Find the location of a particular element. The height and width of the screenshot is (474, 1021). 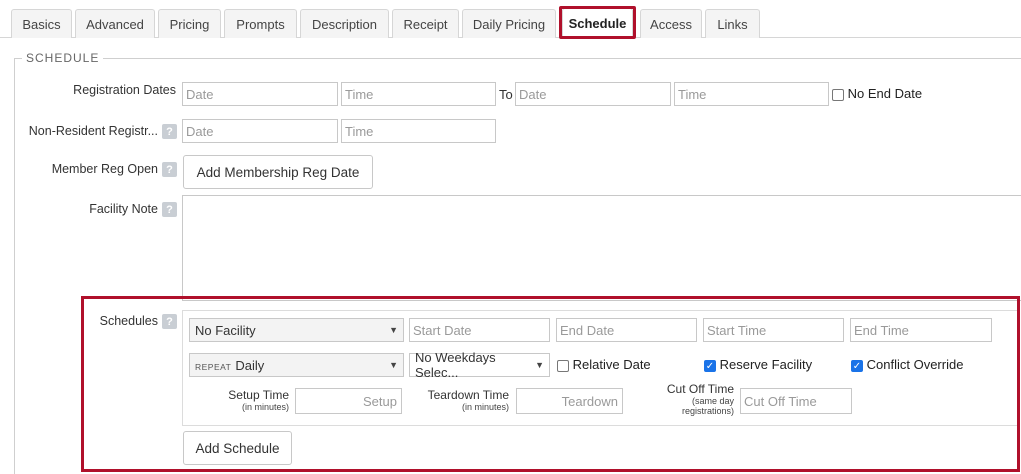

no-end-date-label: No End Date is located at coordinates (885, 93).